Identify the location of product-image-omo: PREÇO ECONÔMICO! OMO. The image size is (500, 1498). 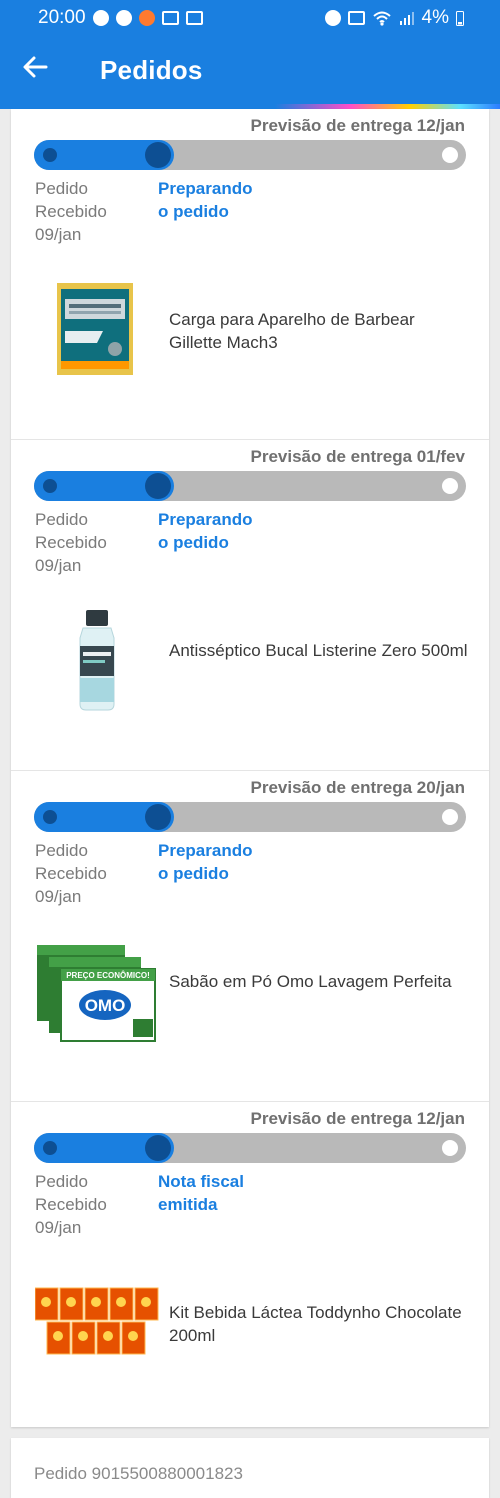
(96, 993).